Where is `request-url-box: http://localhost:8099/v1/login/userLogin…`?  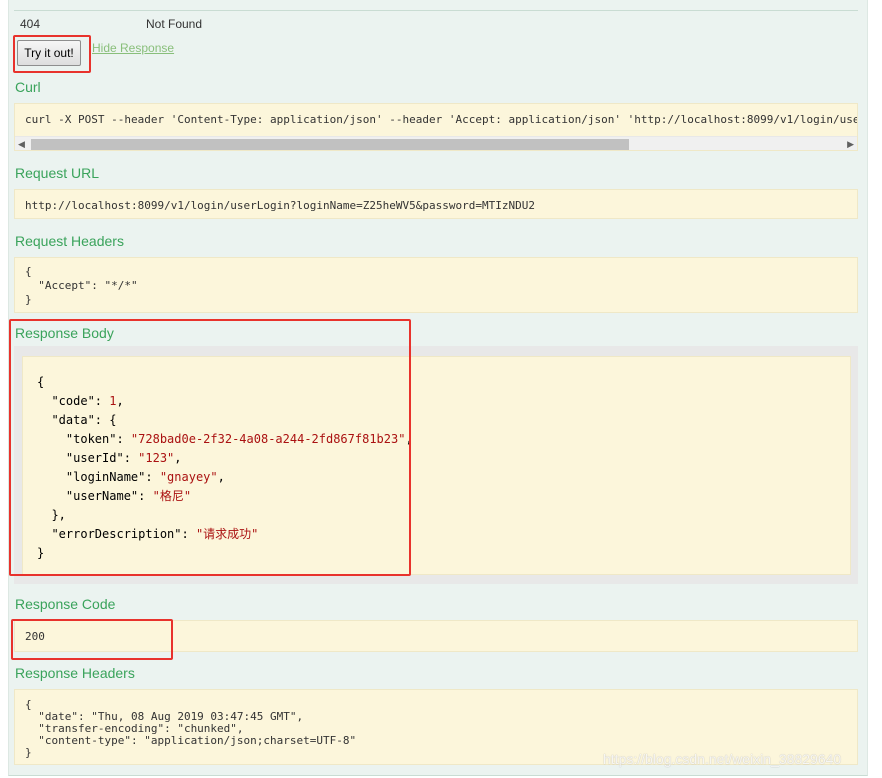
request-url-box: http://localhost:8099/v1/login/userLogin… is located at coordinates (436, 204).